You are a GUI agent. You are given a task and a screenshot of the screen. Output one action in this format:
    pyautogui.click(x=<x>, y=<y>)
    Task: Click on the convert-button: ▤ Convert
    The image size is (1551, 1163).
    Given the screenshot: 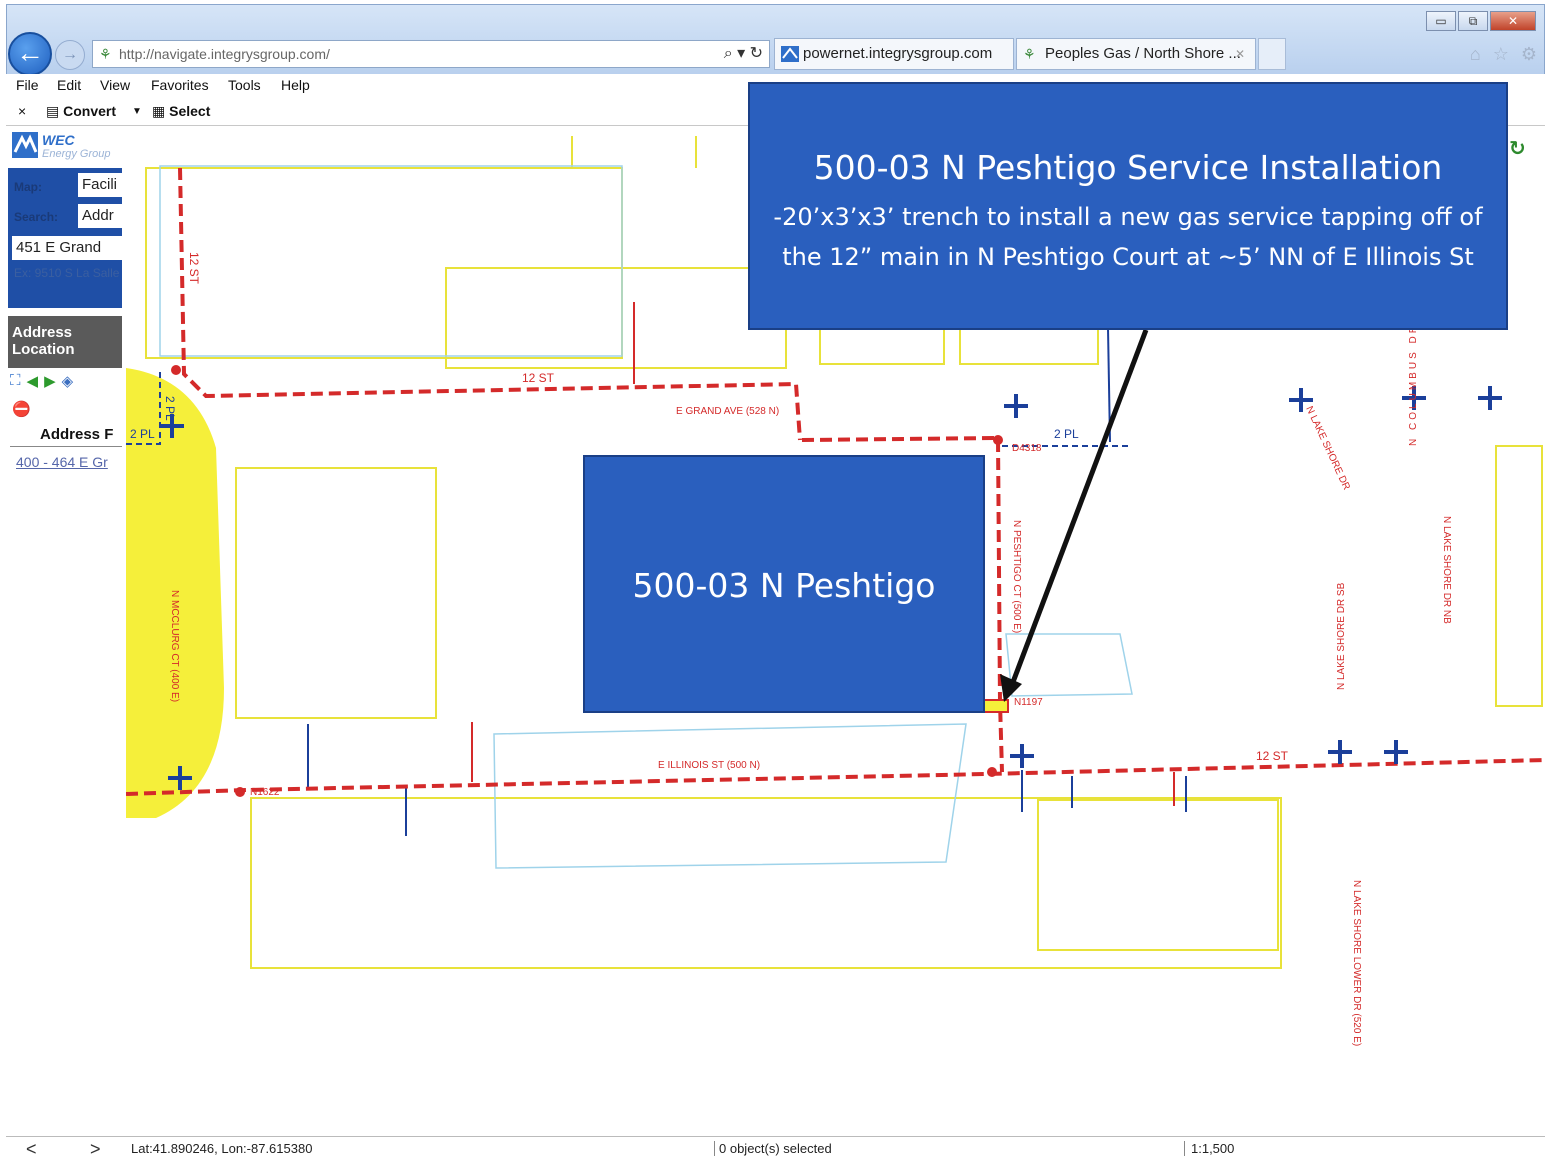 What is the action you would take?
    pyautogui.click(x=81, y=111)
    